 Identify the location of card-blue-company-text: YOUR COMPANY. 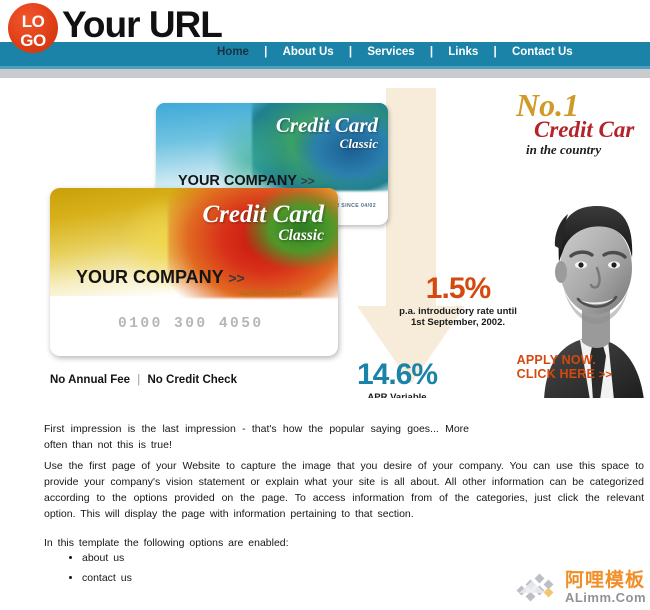
(237, 181).